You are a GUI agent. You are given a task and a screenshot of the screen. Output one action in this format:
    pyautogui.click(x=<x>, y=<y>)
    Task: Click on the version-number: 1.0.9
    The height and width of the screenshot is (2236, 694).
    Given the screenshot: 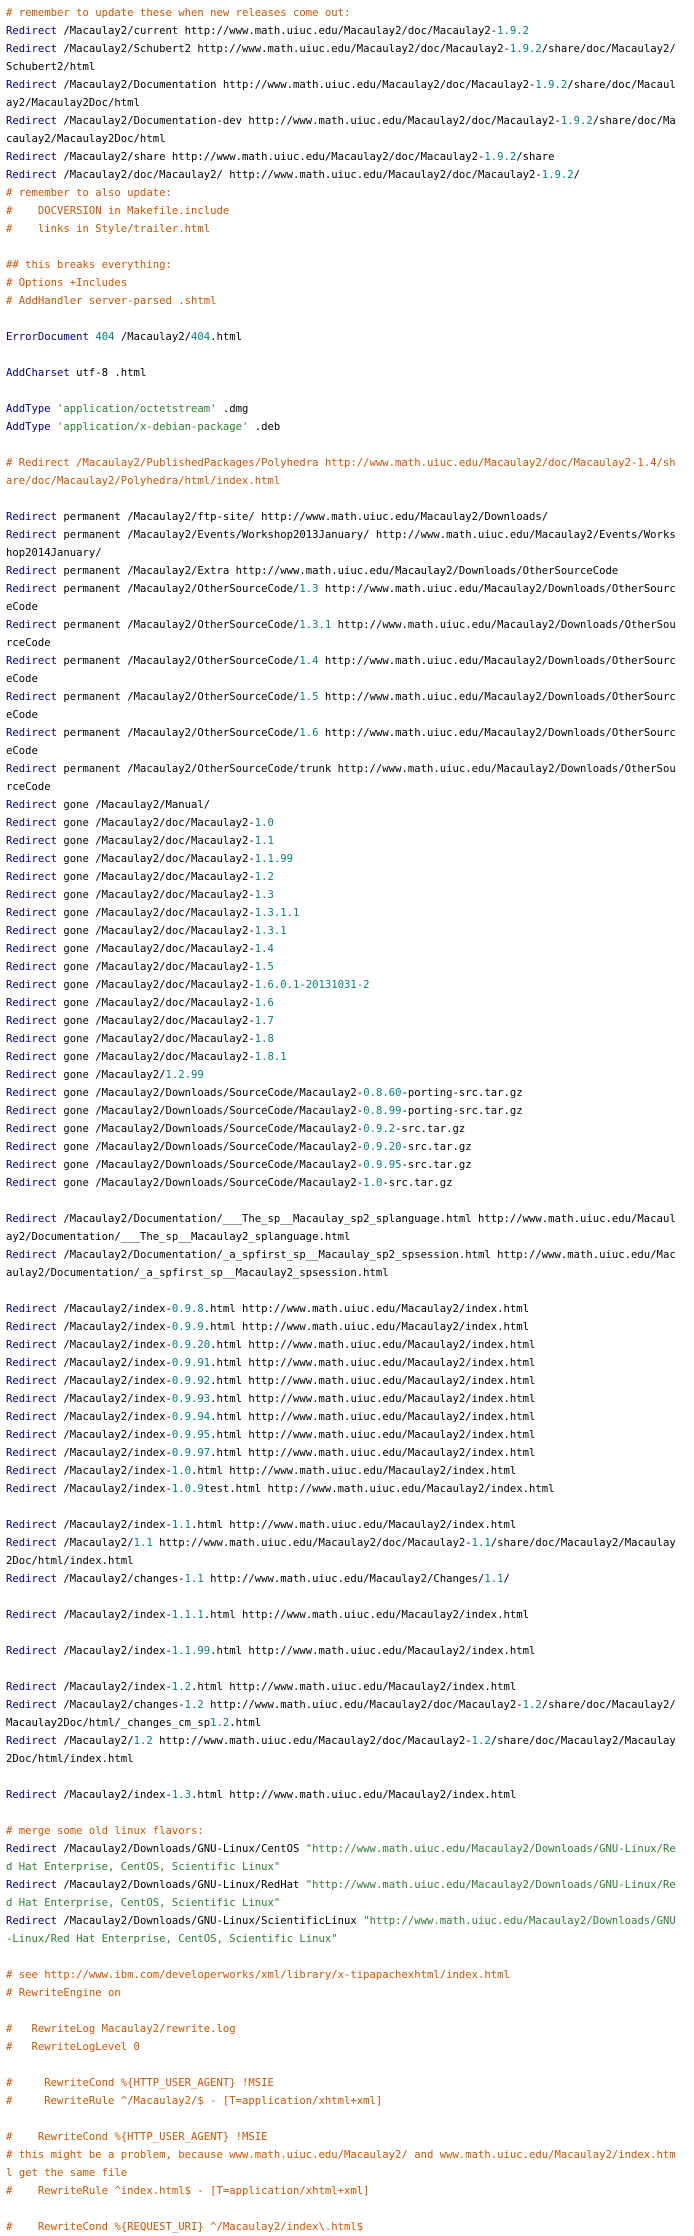 What is the action you would take?
    pyautogui.click(x=187, y=1489)
    